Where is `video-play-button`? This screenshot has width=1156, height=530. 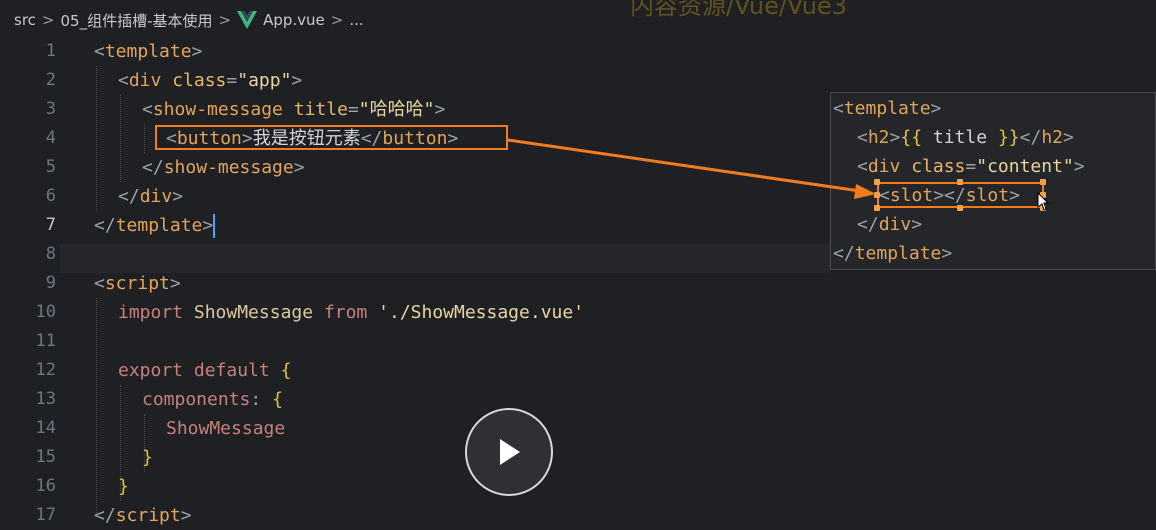 video-play-button is located at coordinates (509, 452).